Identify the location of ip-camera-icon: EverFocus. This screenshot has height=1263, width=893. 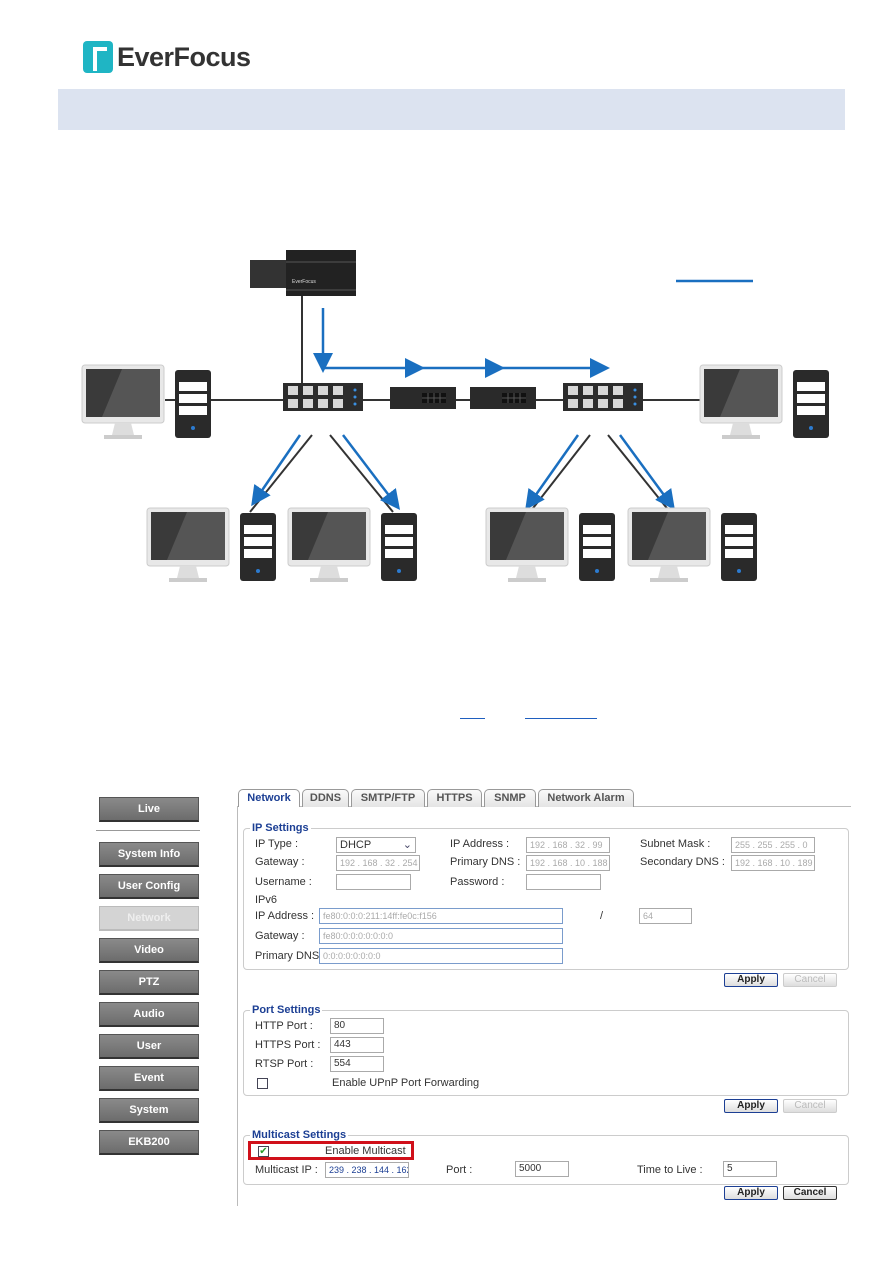
(303, 273).